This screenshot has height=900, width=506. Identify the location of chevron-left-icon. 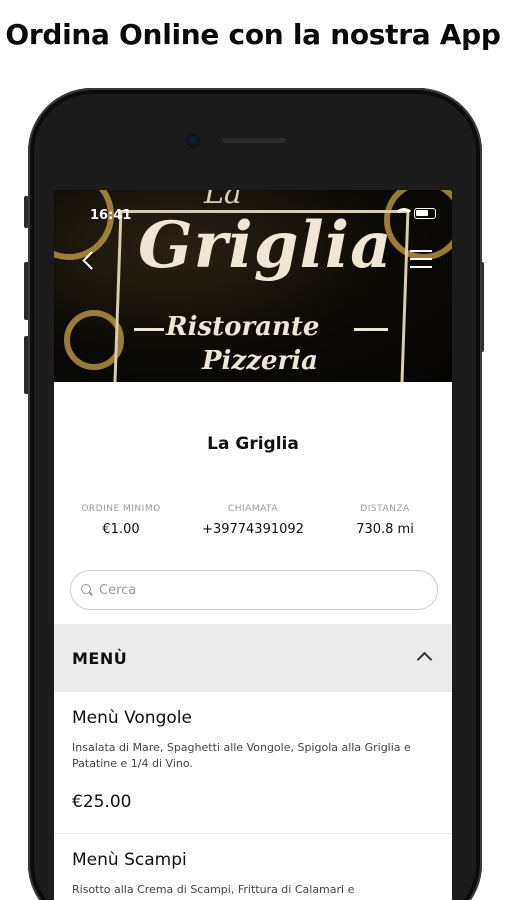
(91, 260).